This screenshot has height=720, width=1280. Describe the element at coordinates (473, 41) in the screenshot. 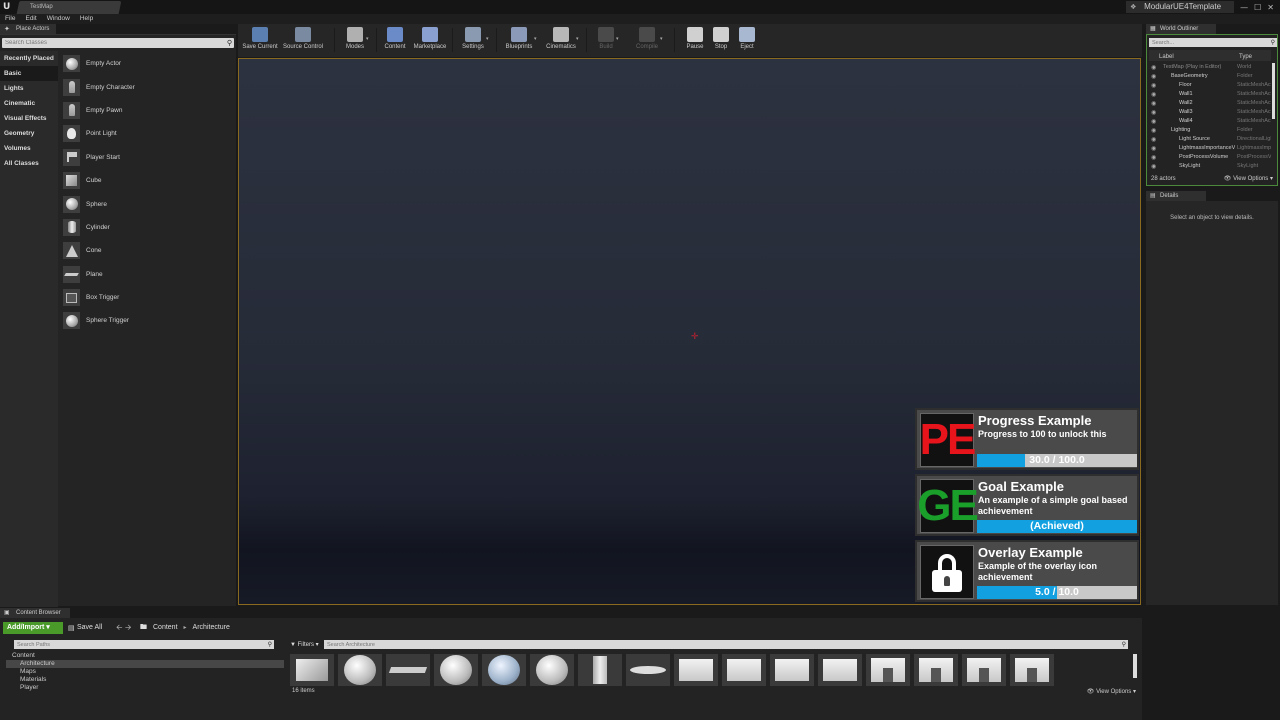

I see `settings-button: Settings` at that location.